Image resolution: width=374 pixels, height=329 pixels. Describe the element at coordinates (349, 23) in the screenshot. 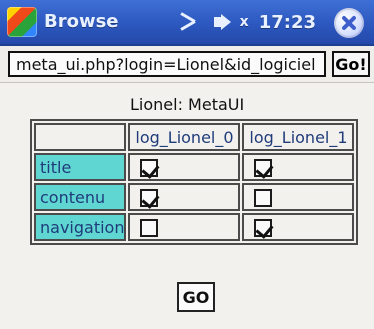

I see `close-icon` at that location.